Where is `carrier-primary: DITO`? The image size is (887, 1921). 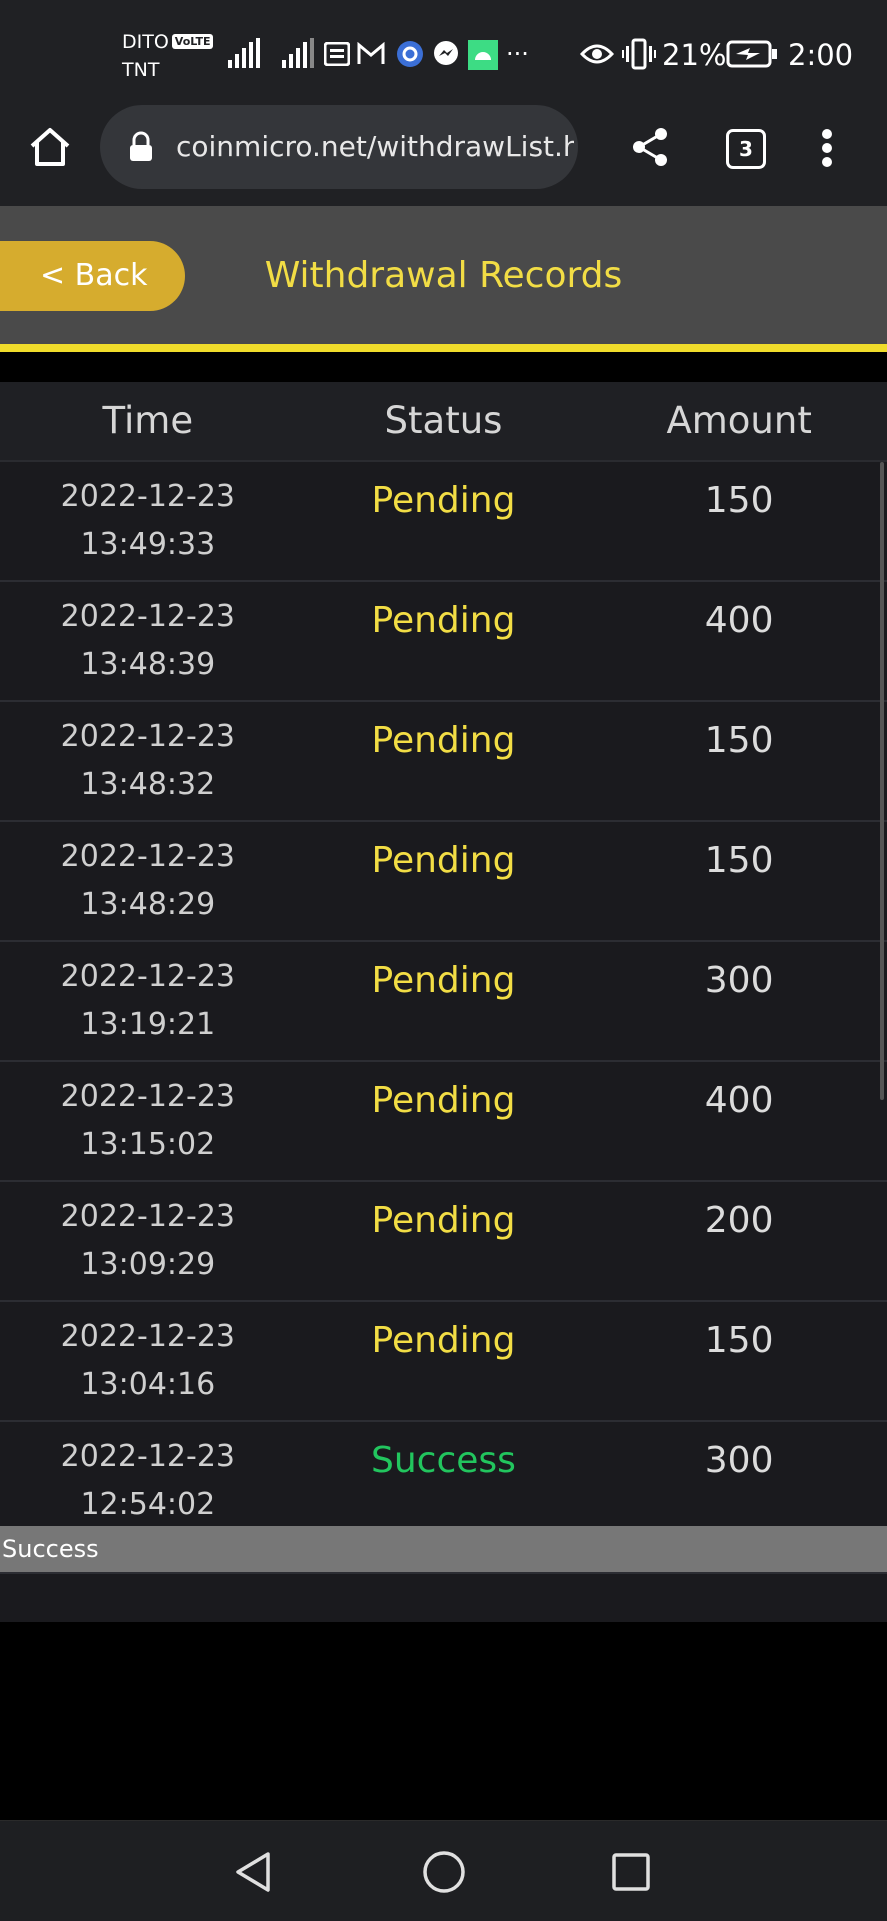 carrier-primary: DITO is located at coordinates (145, 42).